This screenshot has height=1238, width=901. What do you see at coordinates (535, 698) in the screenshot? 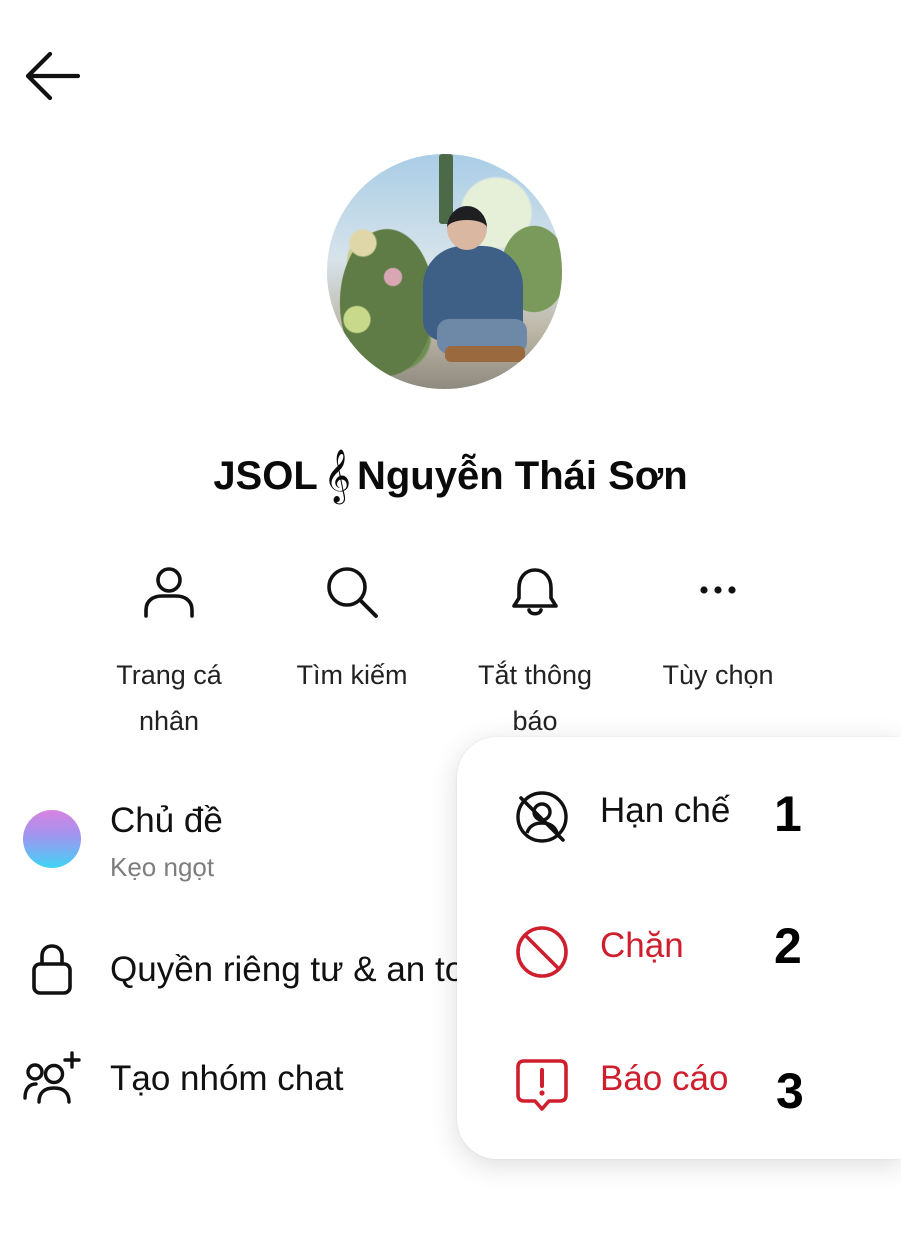
I see `action-label: Tắt thông báo` at bounding box center [535, 698].